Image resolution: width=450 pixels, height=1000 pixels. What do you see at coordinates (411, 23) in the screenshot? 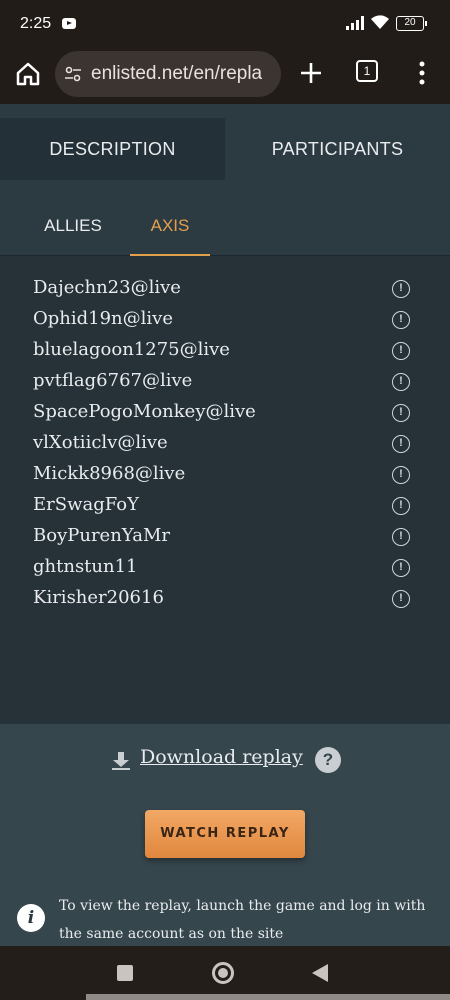
I see `battery-icon: 20` at bounding box center [411, 23].